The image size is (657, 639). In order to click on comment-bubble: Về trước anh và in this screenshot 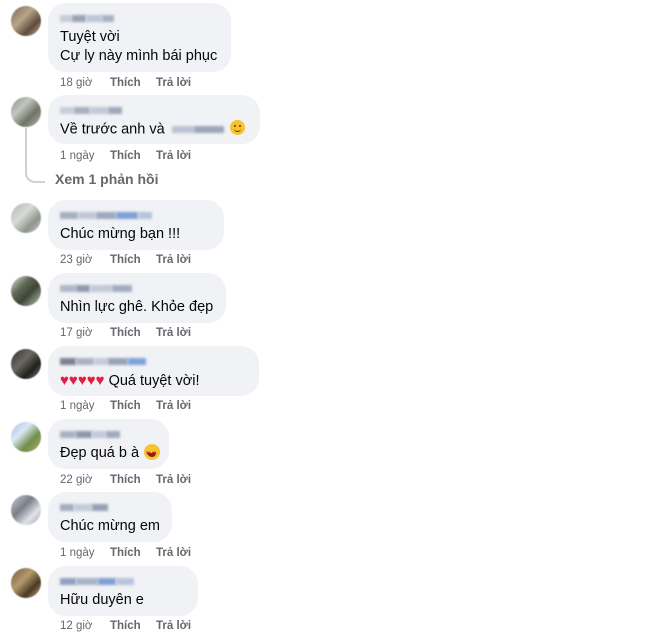, I will do `click(154, 119)`.